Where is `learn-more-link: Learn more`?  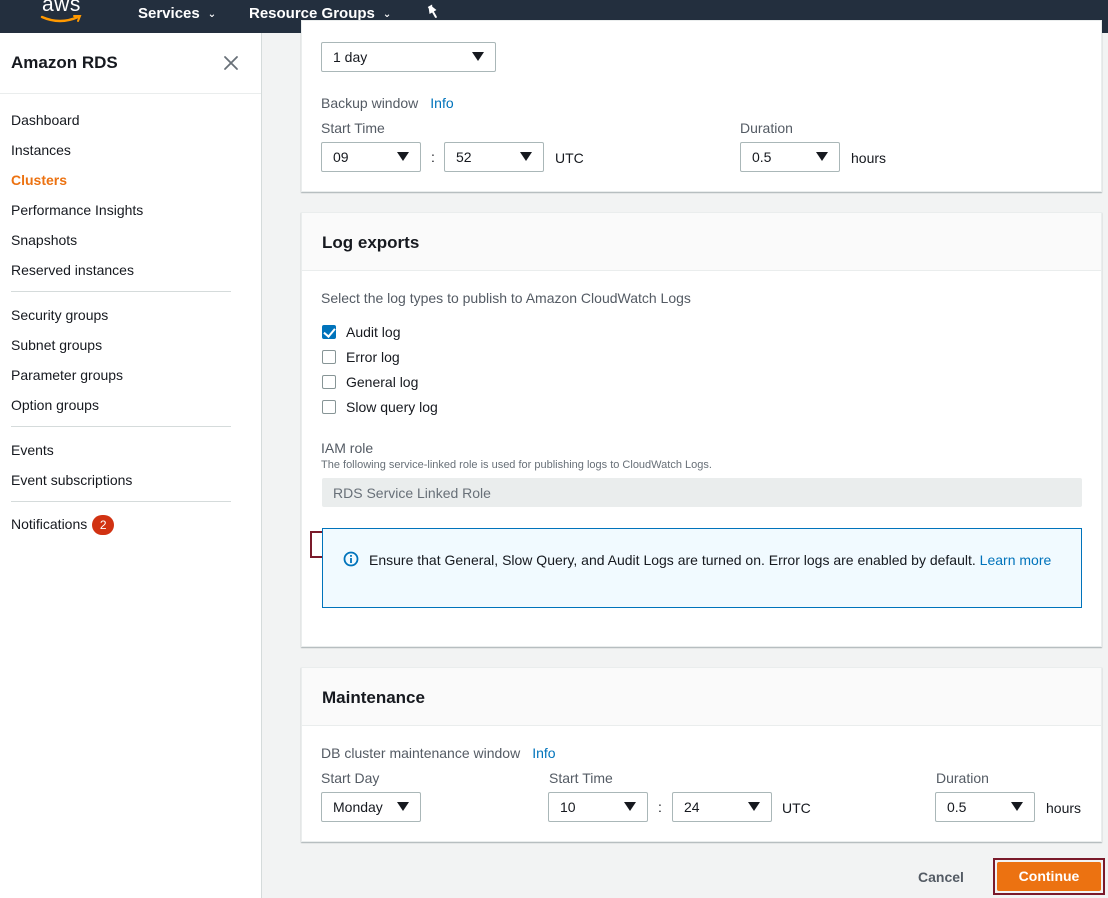 learn-more-link: Learn more is located at coordinates (1016, 560).